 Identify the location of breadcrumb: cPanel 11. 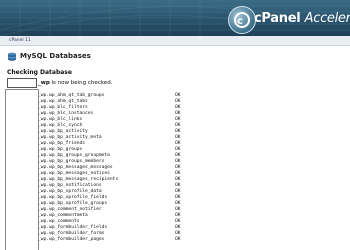
(20, 40).